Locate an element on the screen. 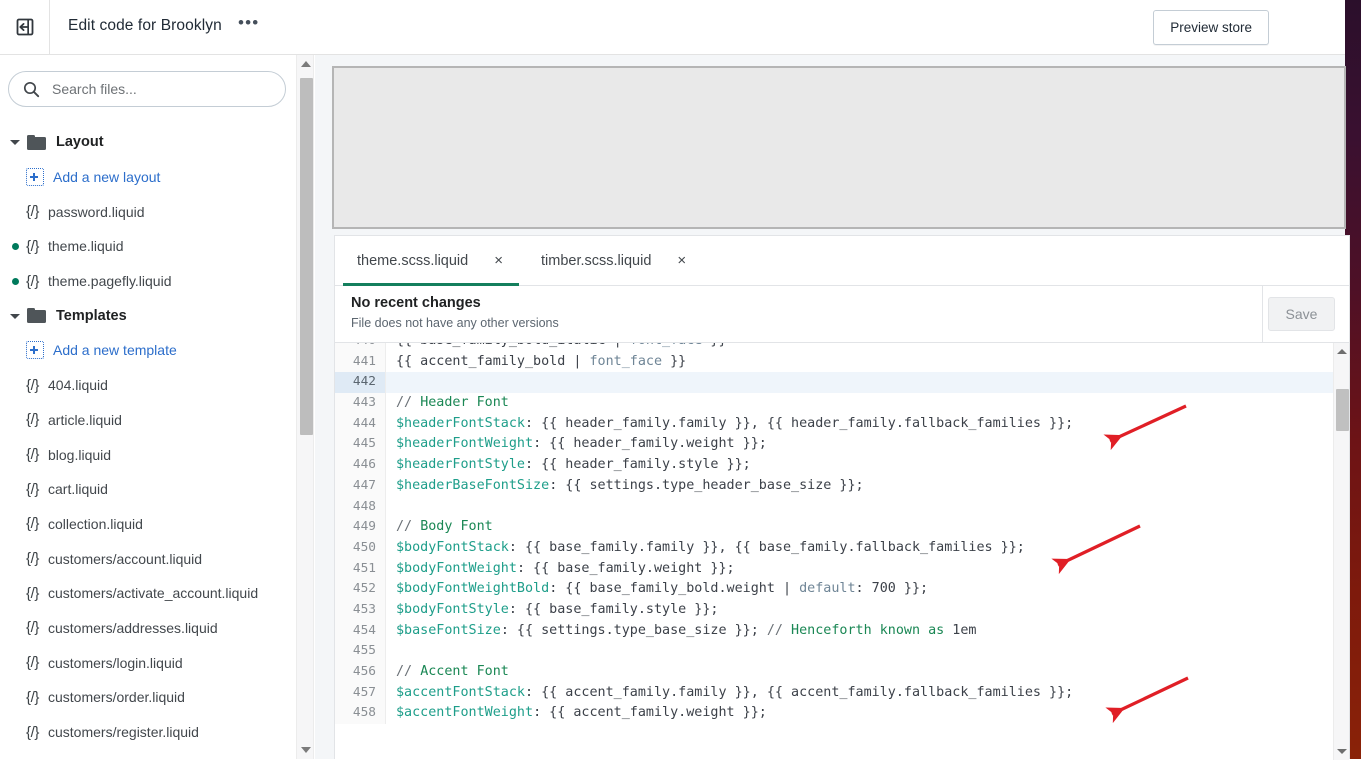  top-bar: Edit code for Brooklyn ••• Preview store is located at coordinates (672, 27).